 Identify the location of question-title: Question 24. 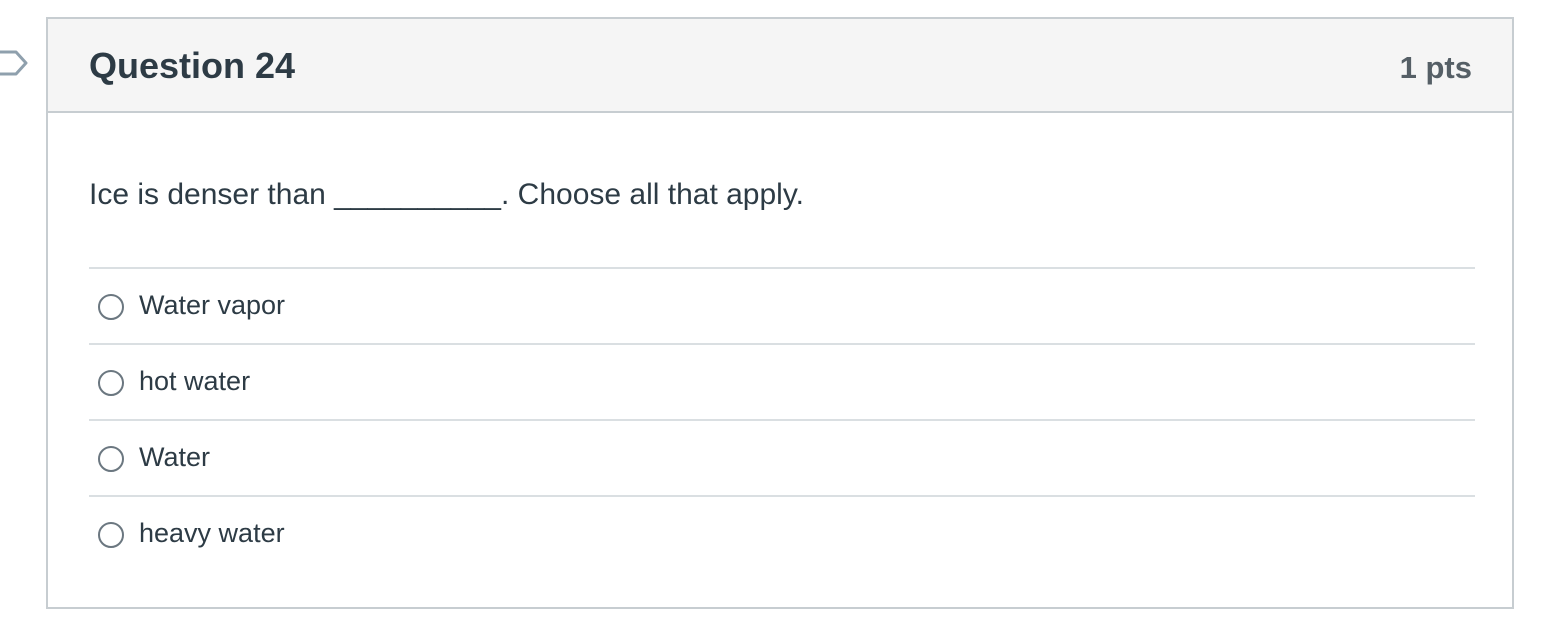
(192, 65).